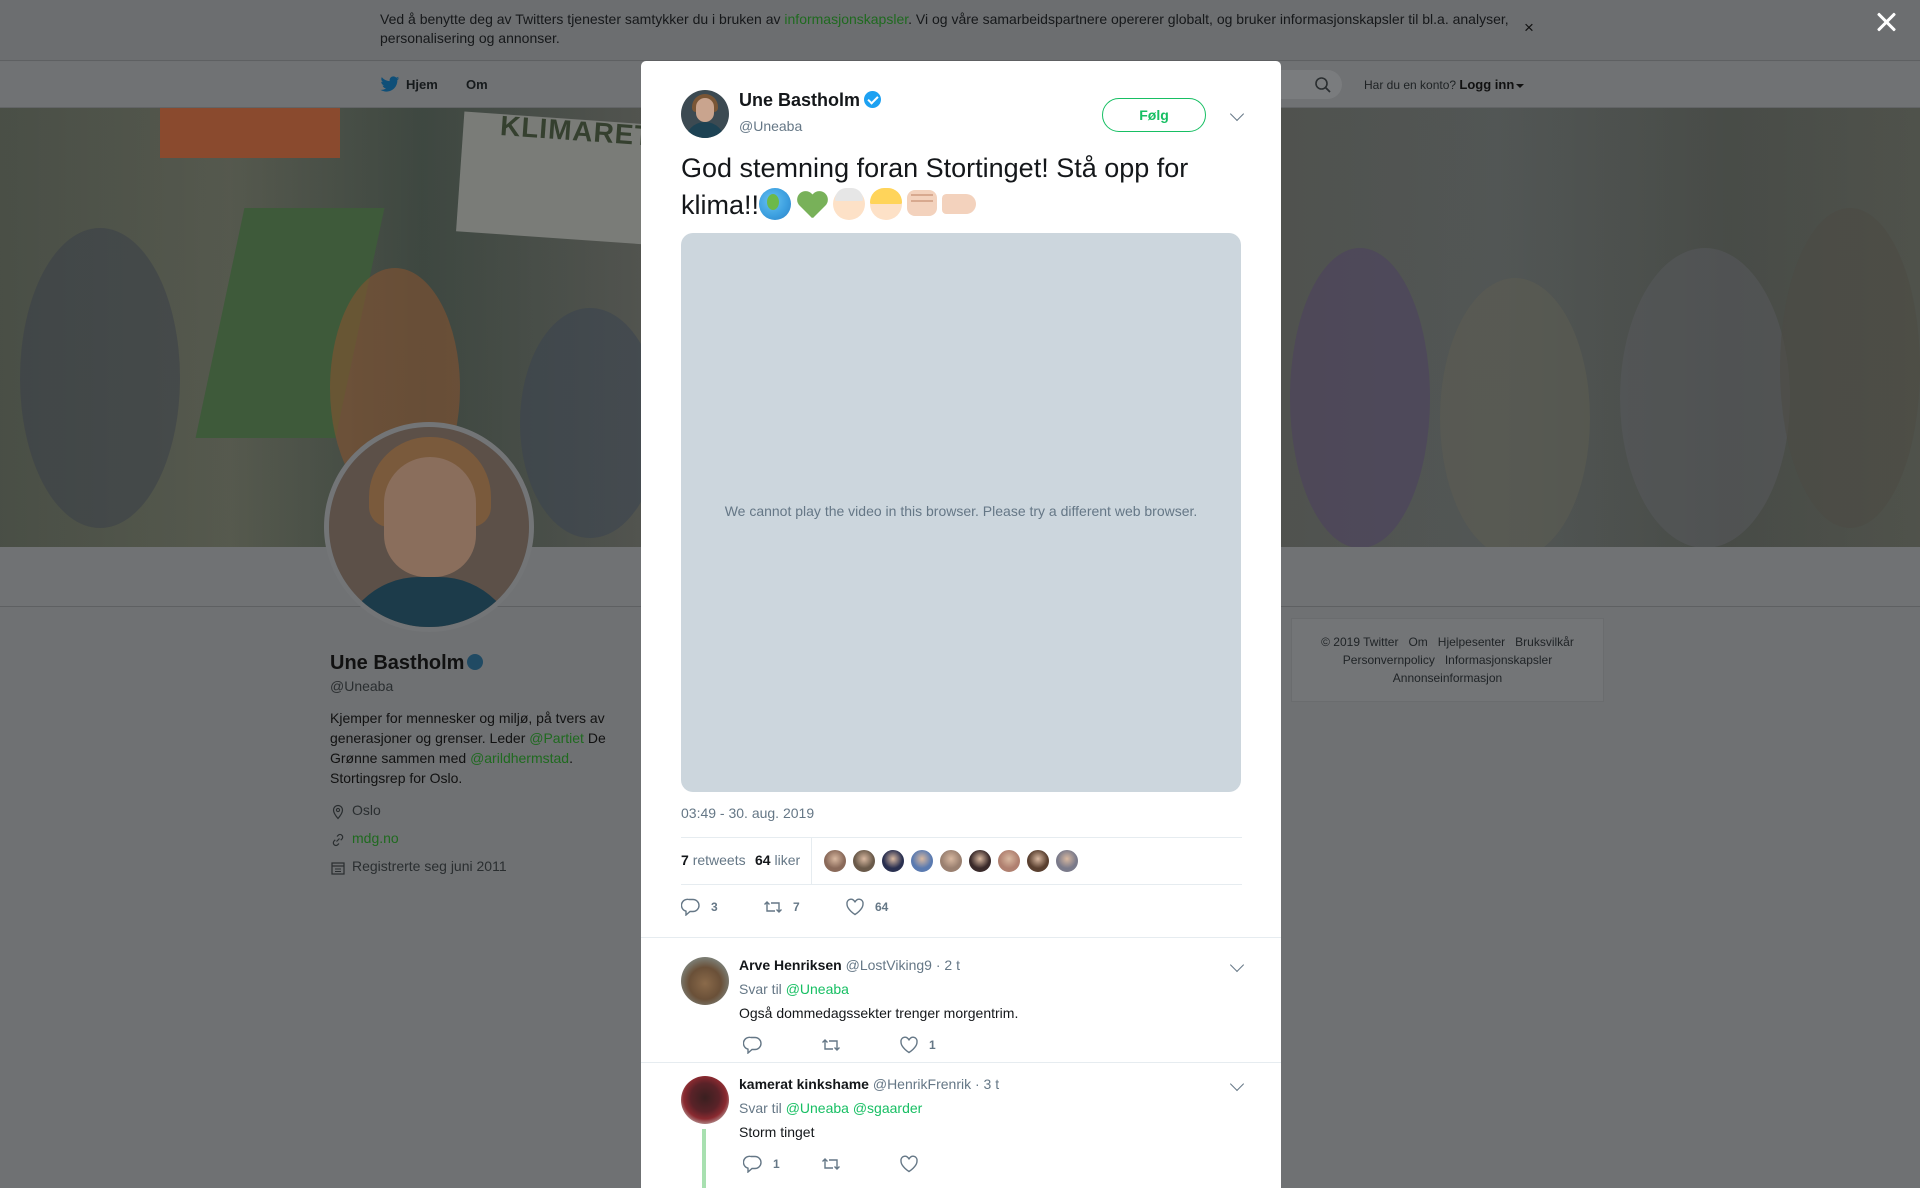 This screenshot has width=1920, height=1188. I want to click on cookie-close-icon: ×, so click(1529, 28).